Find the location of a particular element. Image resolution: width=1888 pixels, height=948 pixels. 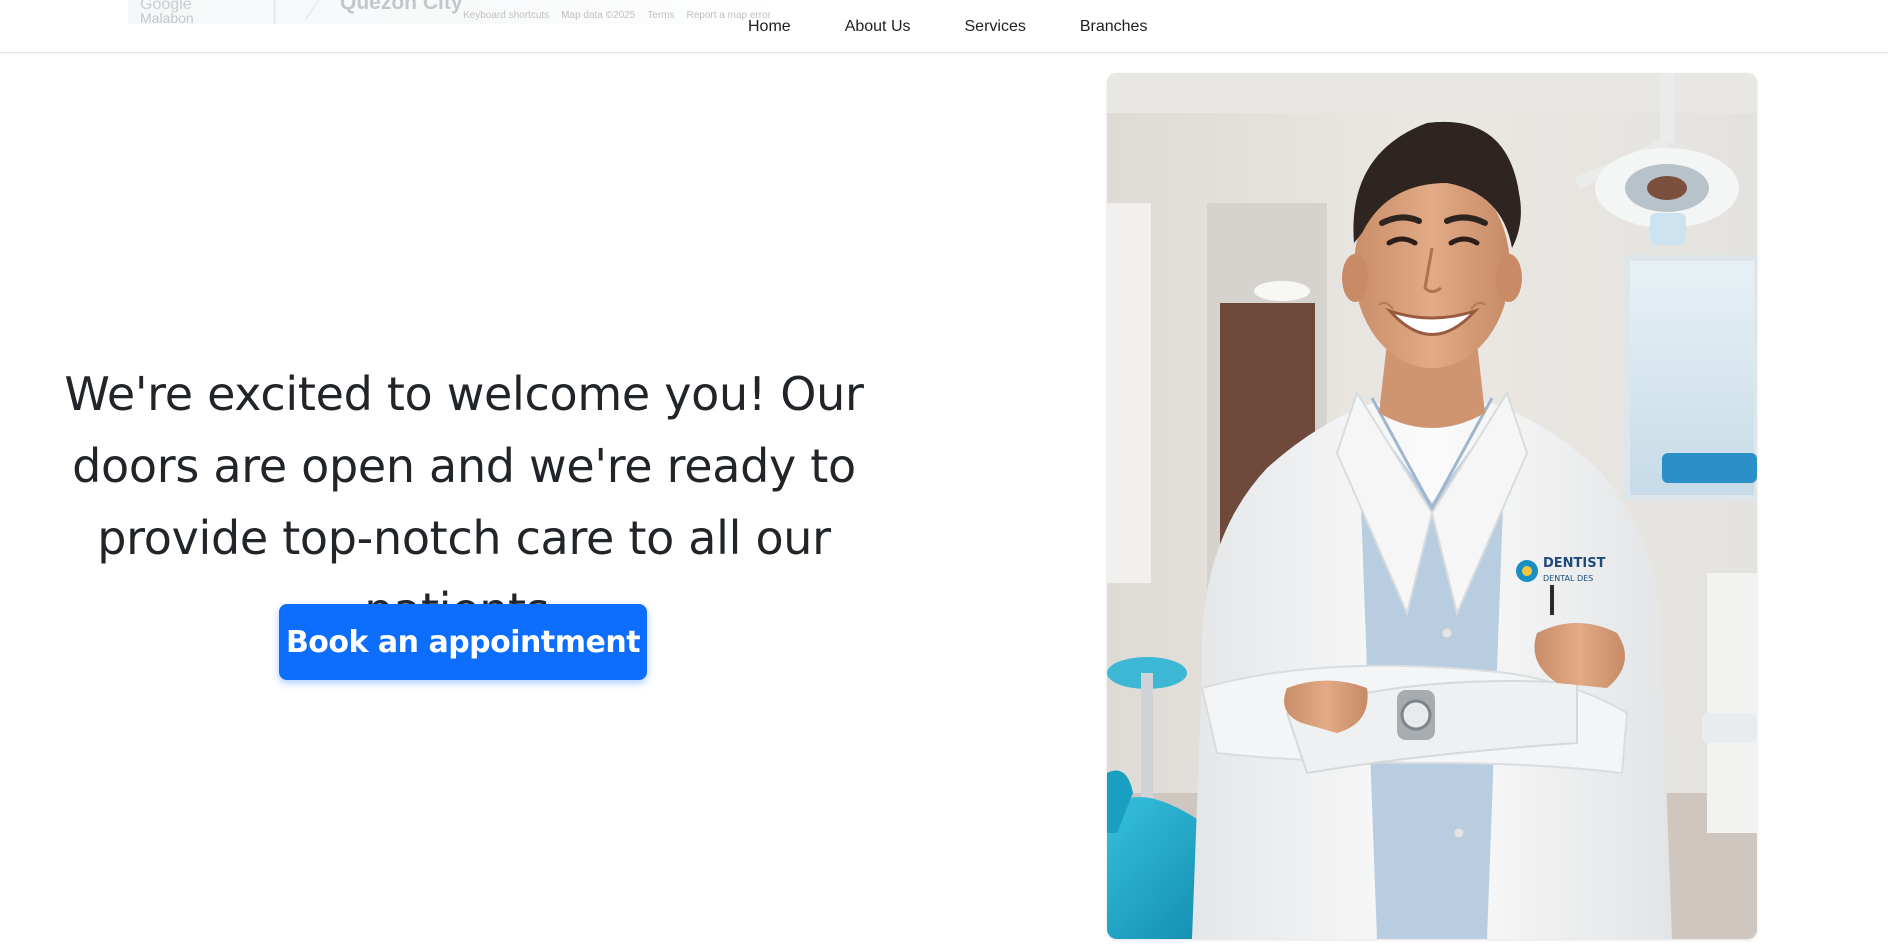

nav-link-home: Home is located at coordinates (769, 26).